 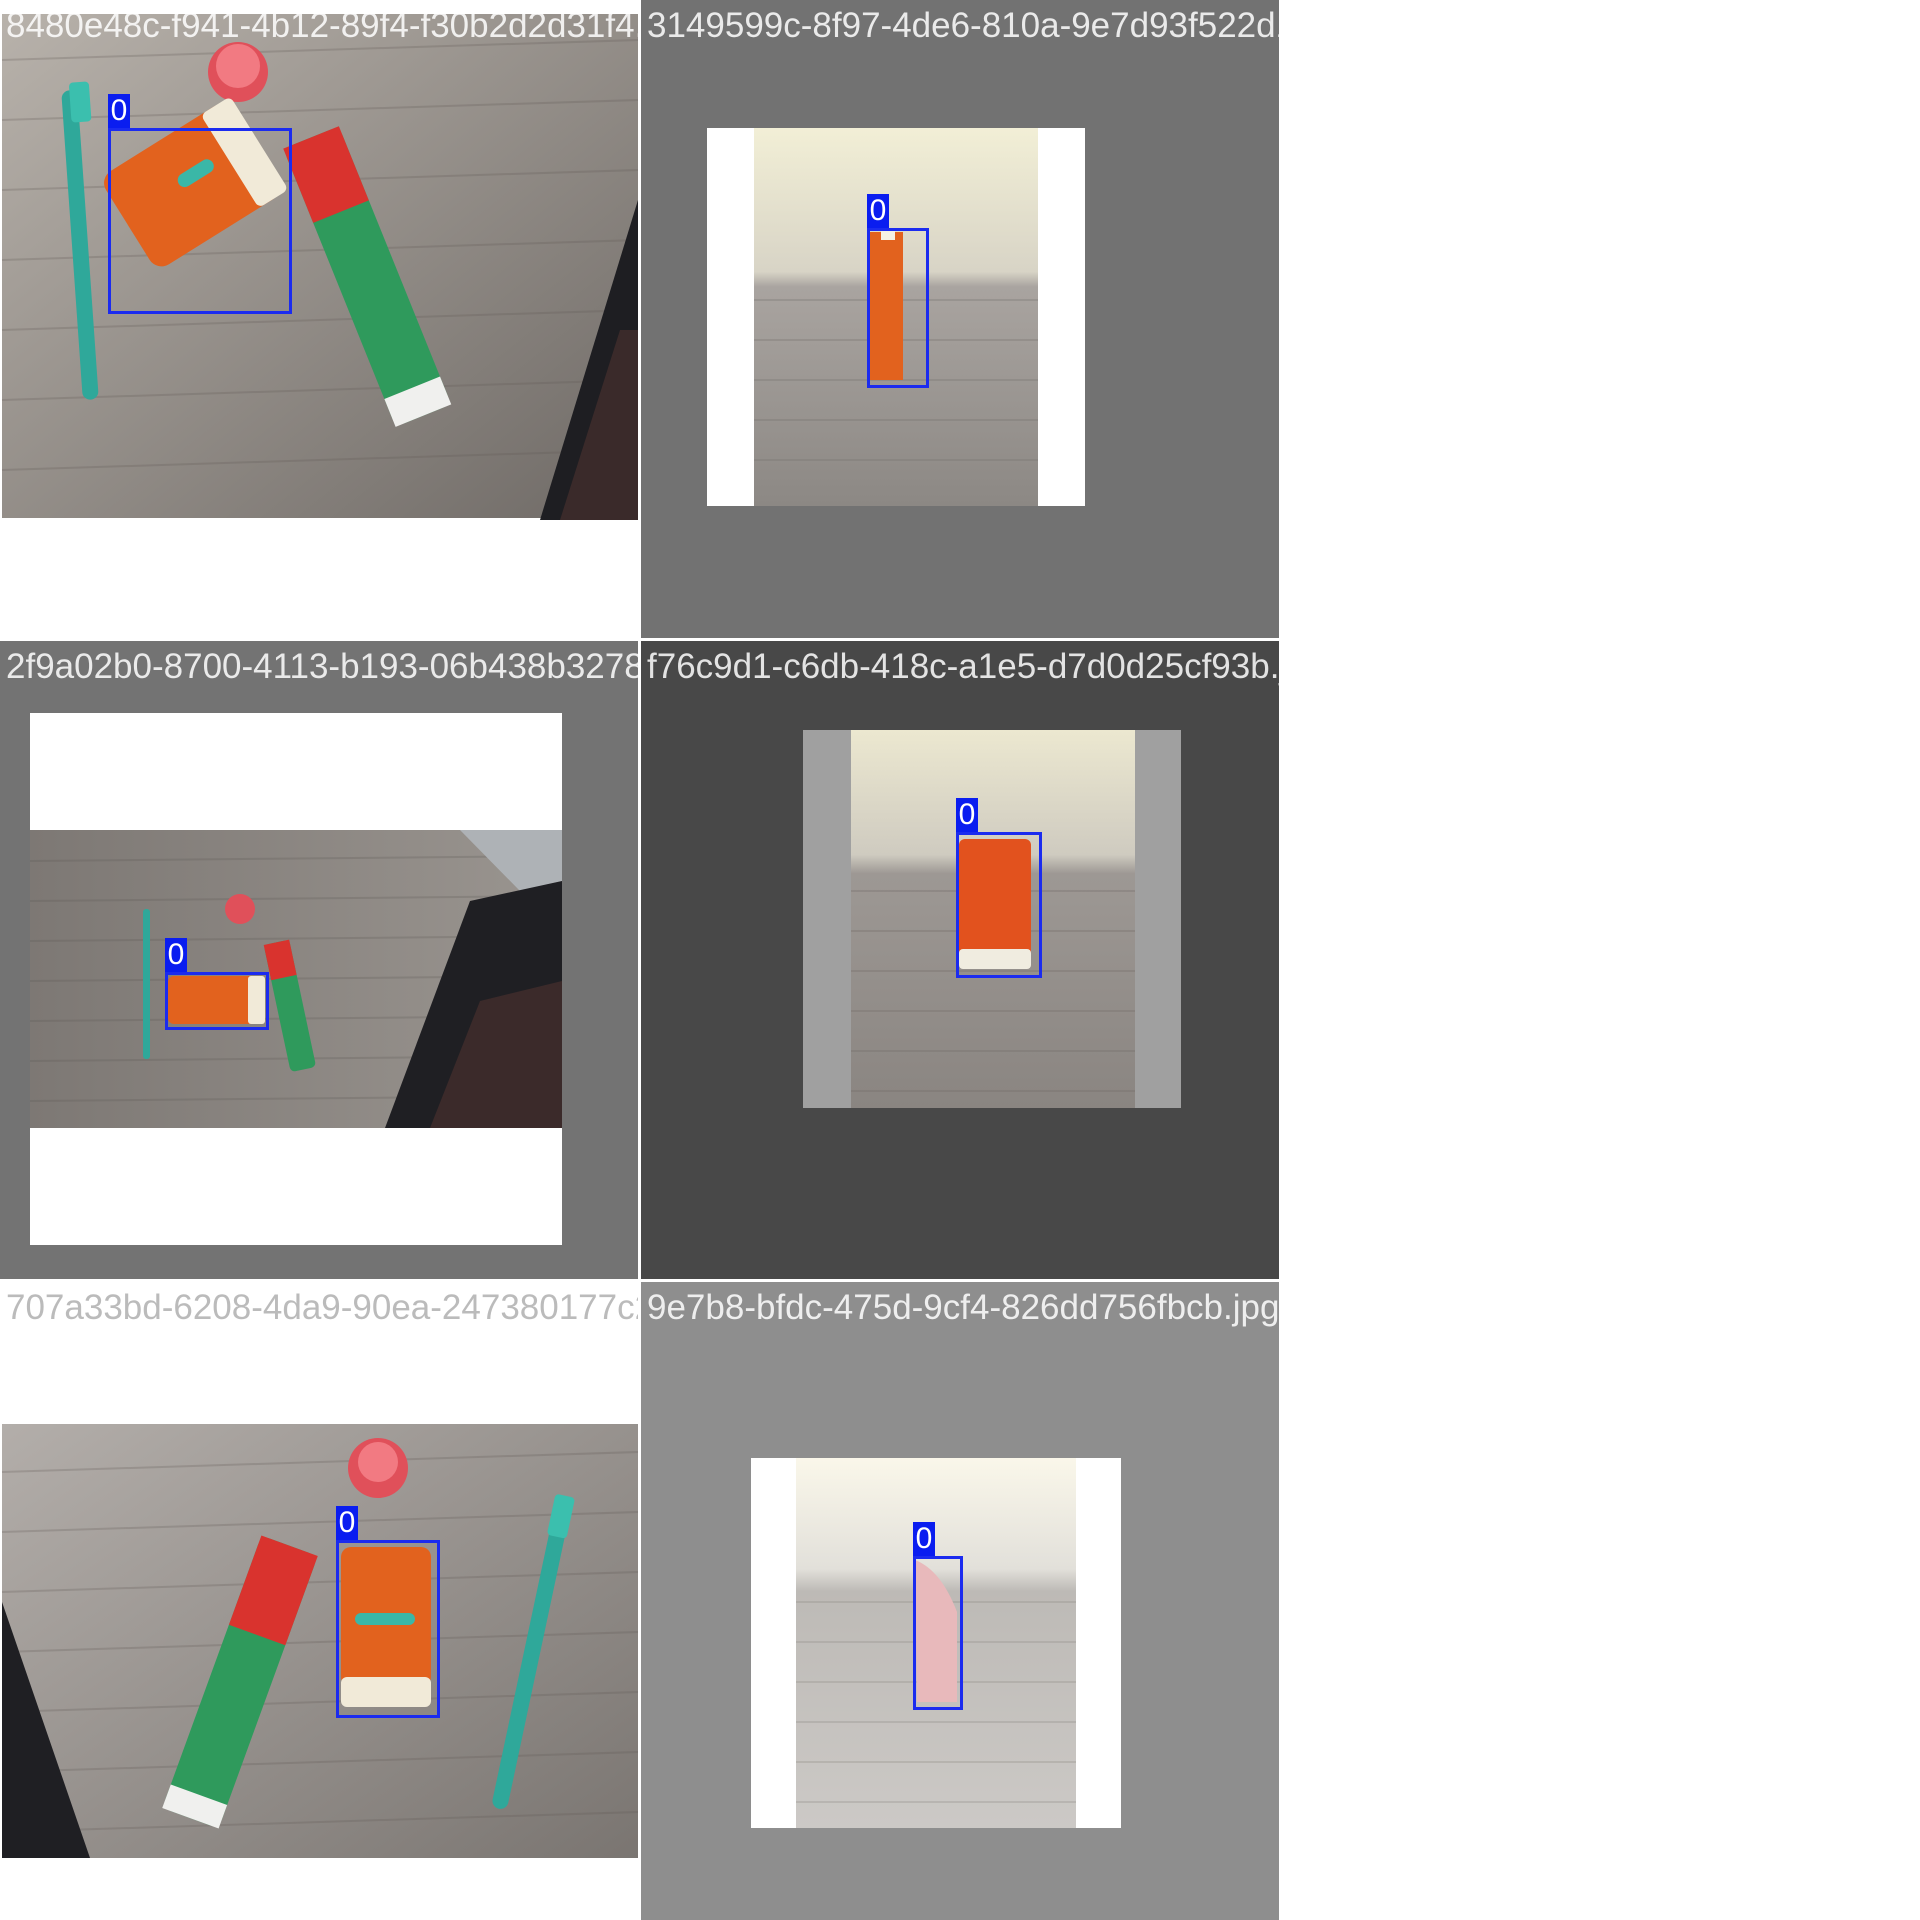 I want to click on tile-6: 0 9e7b8-bfdc-475d-9cf4-826dd756fbcb.jpg, so click(x=960, y=1601).